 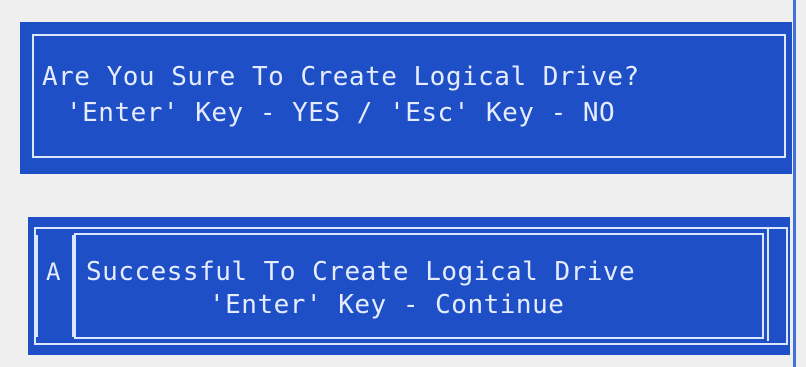 I want to click on confirm-question-text: Are You Sure To Create Logical Drive?, so click(x=341, y=77).